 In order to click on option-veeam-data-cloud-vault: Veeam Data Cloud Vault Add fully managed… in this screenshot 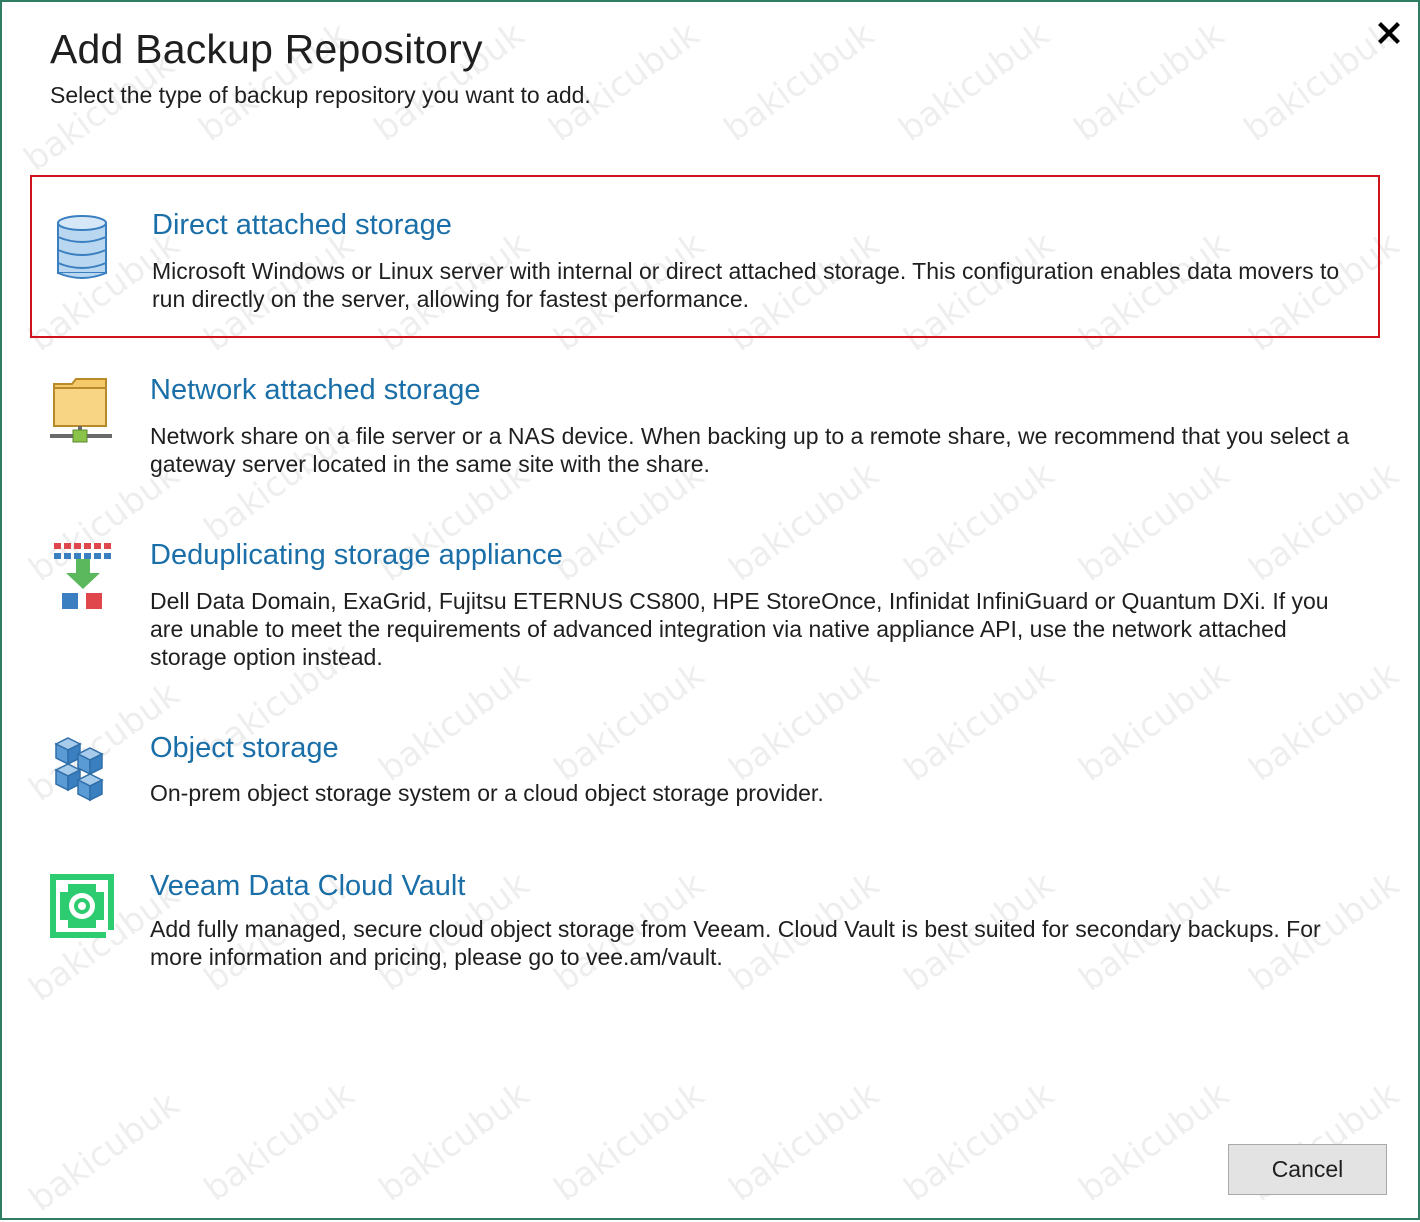, I will do `click(705, 915)`.